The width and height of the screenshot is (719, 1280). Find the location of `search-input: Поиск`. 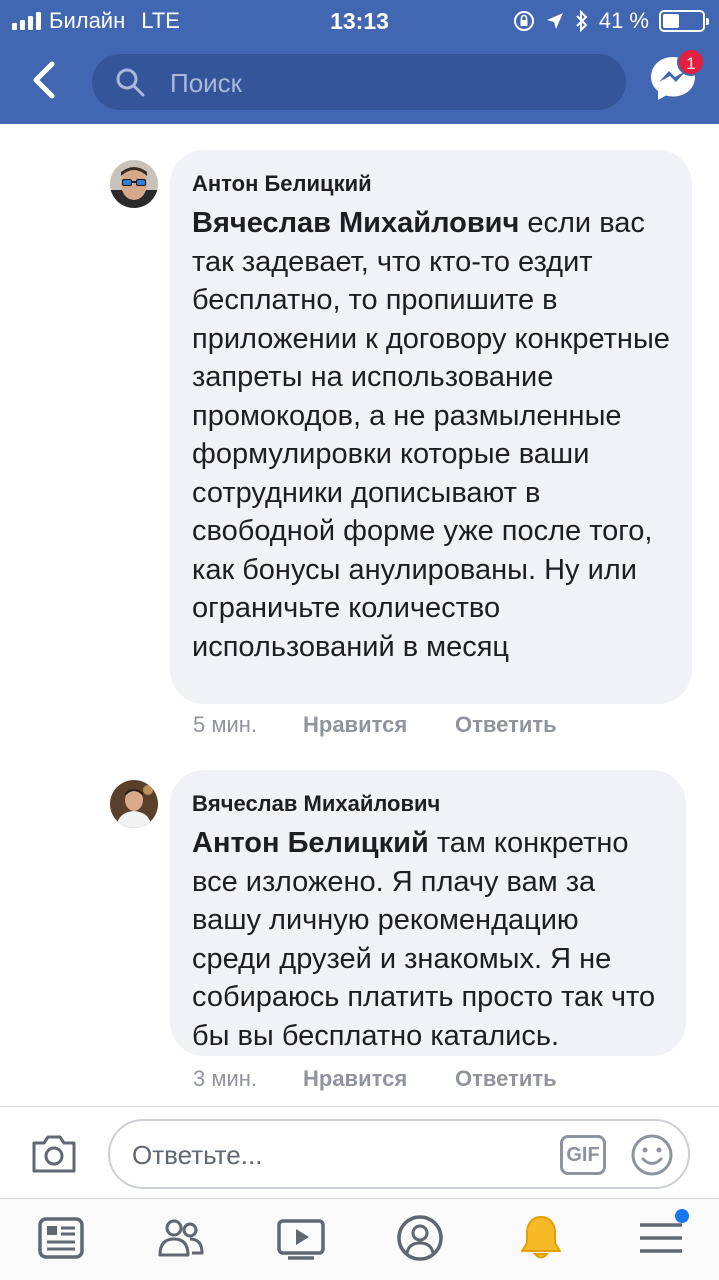

search-input: Поиск is located at coordinates (359, 82).